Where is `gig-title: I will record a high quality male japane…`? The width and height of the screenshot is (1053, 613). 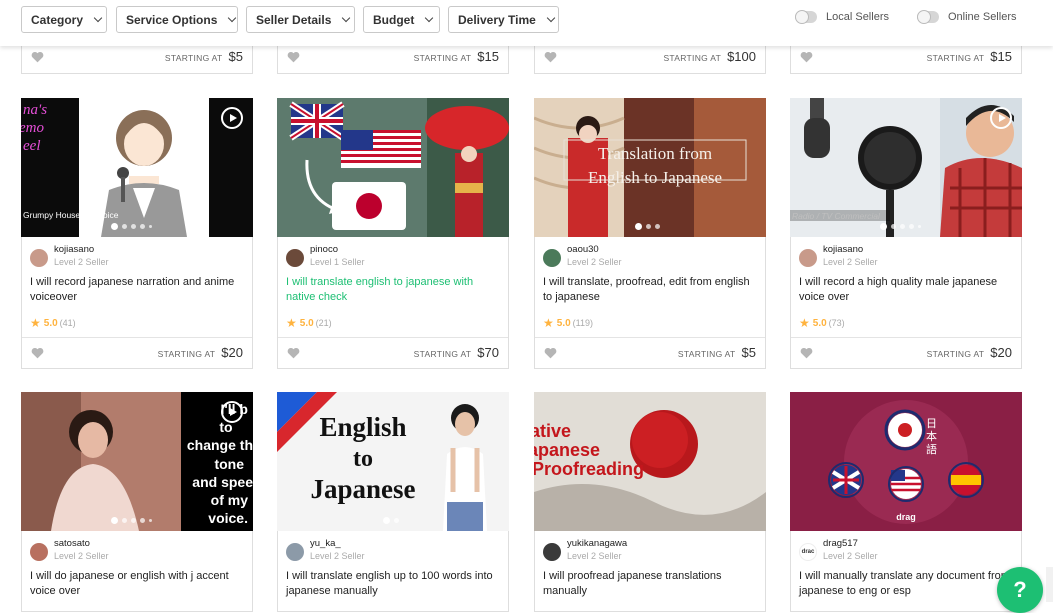 gig-title: I will record a high quality male japane… is located at coordinates (906, 290).